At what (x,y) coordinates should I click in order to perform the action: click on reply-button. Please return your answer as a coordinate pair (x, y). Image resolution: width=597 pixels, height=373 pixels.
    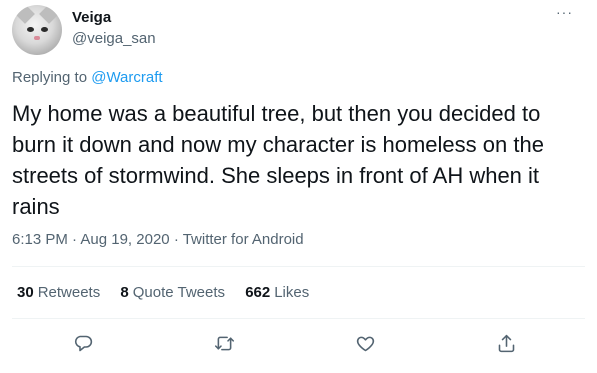
    Looking at the image, I should click on (83, 343).